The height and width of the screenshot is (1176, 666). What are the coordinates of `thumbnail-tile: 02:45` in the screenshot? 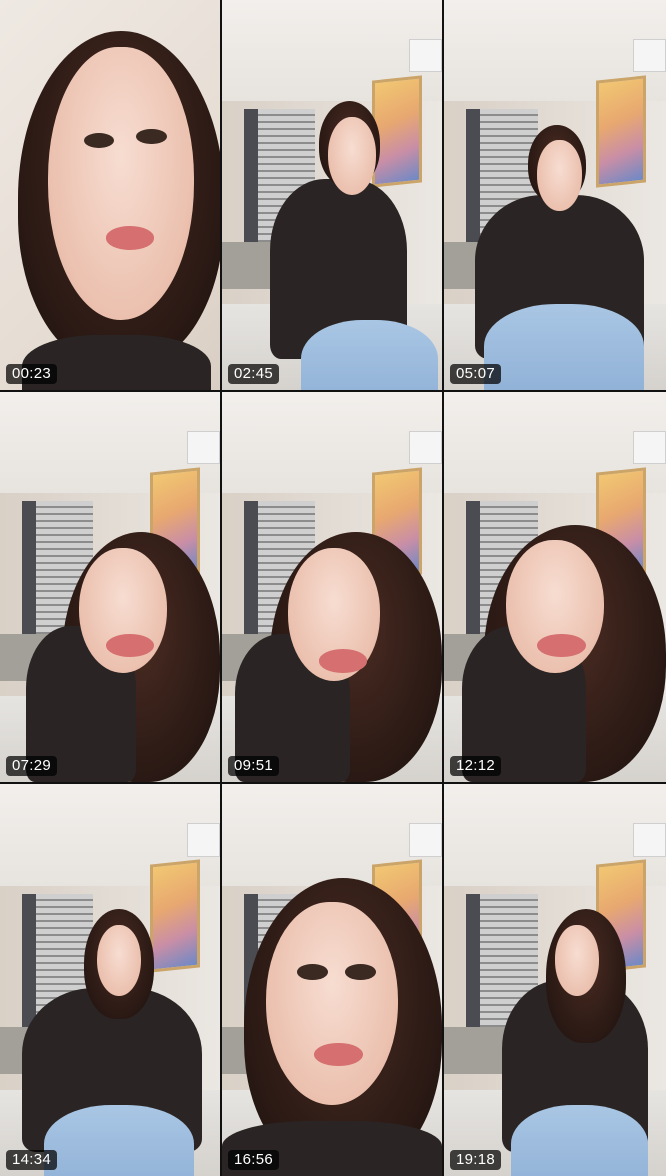 It's located at (332, 195).